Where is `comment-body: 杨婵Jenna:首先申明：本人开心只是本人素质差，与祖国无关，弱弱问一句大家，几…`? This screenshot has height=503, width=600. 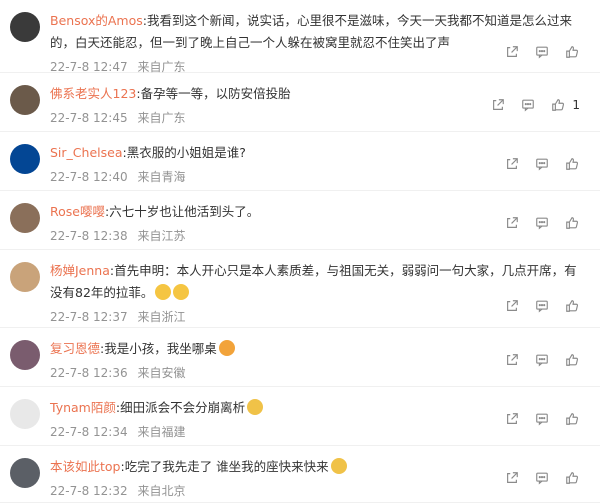 comment-body: 杨婵Jenna:首先申明：本人开心只是本人素质差，与祖国无关，弱弱问一句大家，几… is located at coordinates (315, 293).